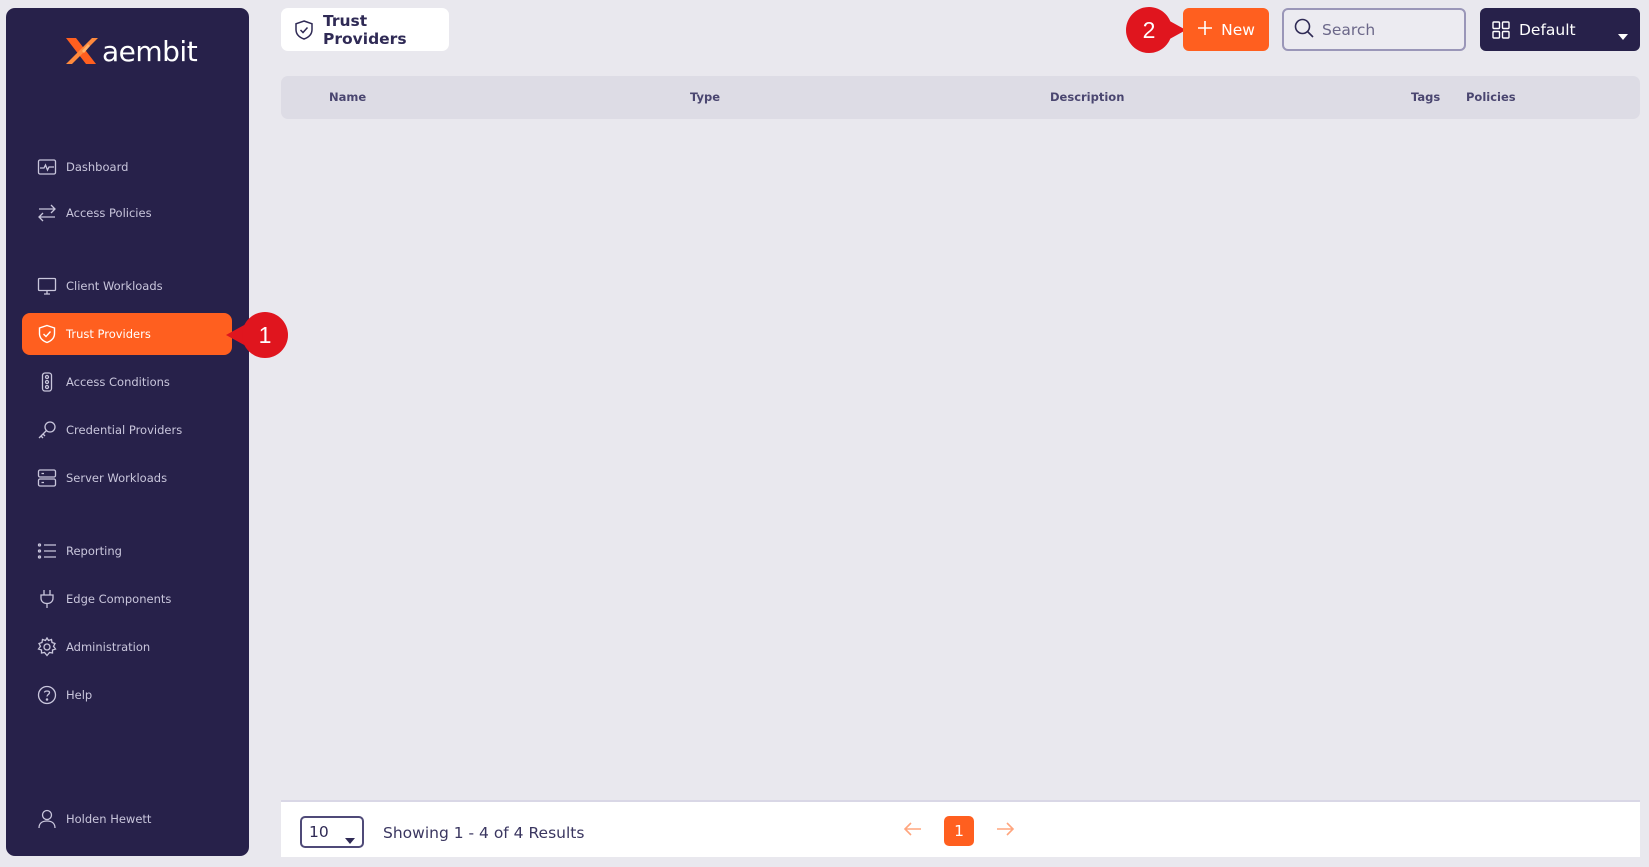  Describe the element at coordinates (124, 430) in the screenshot. I see `sidebar-item-label: Credential Providers` at that location.